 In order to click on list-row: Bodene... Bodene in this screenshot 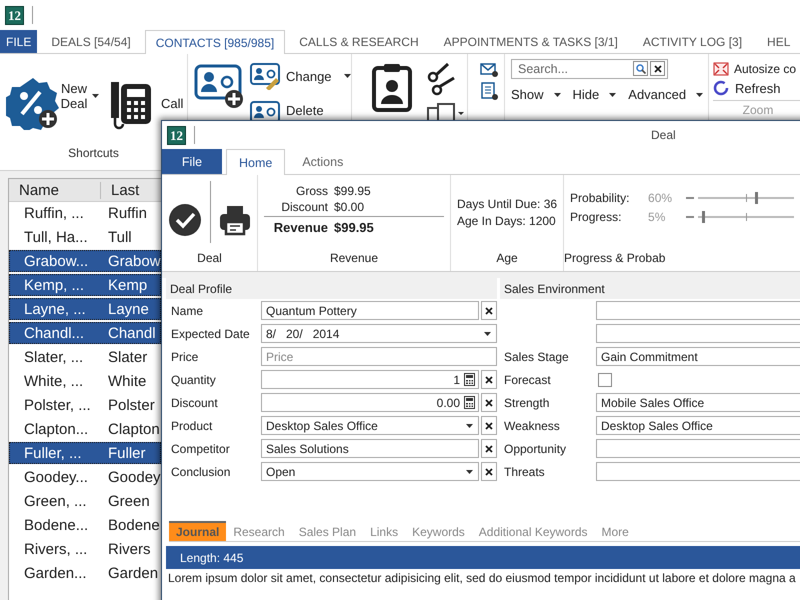, I will do `click(85, 525)`.